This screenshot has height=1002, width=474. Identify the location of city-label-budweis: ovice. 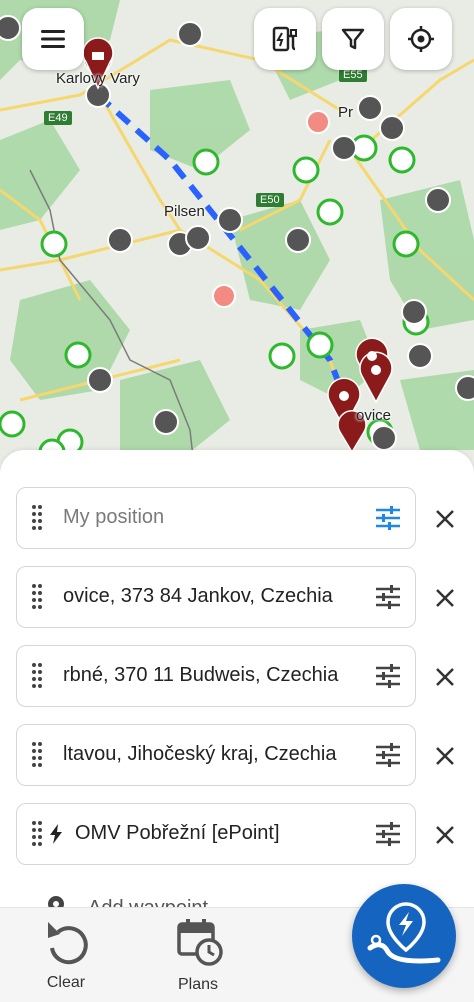
(374, 415).